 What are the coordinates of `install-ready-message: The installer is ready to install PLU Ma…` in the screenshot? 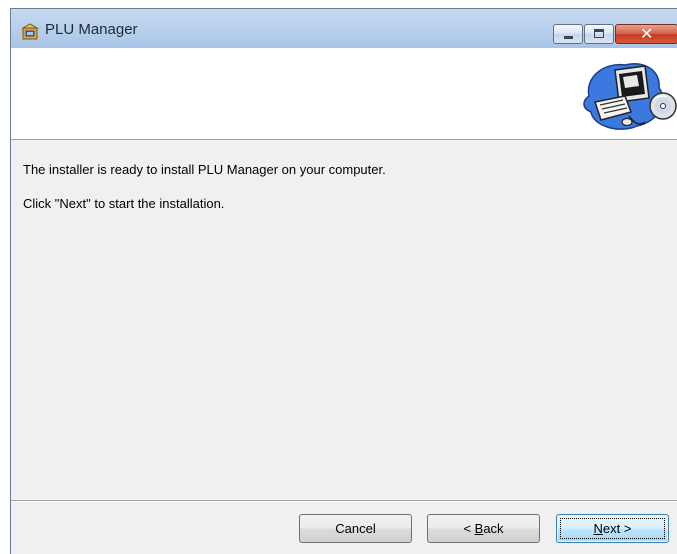 It's located at (204, 169).